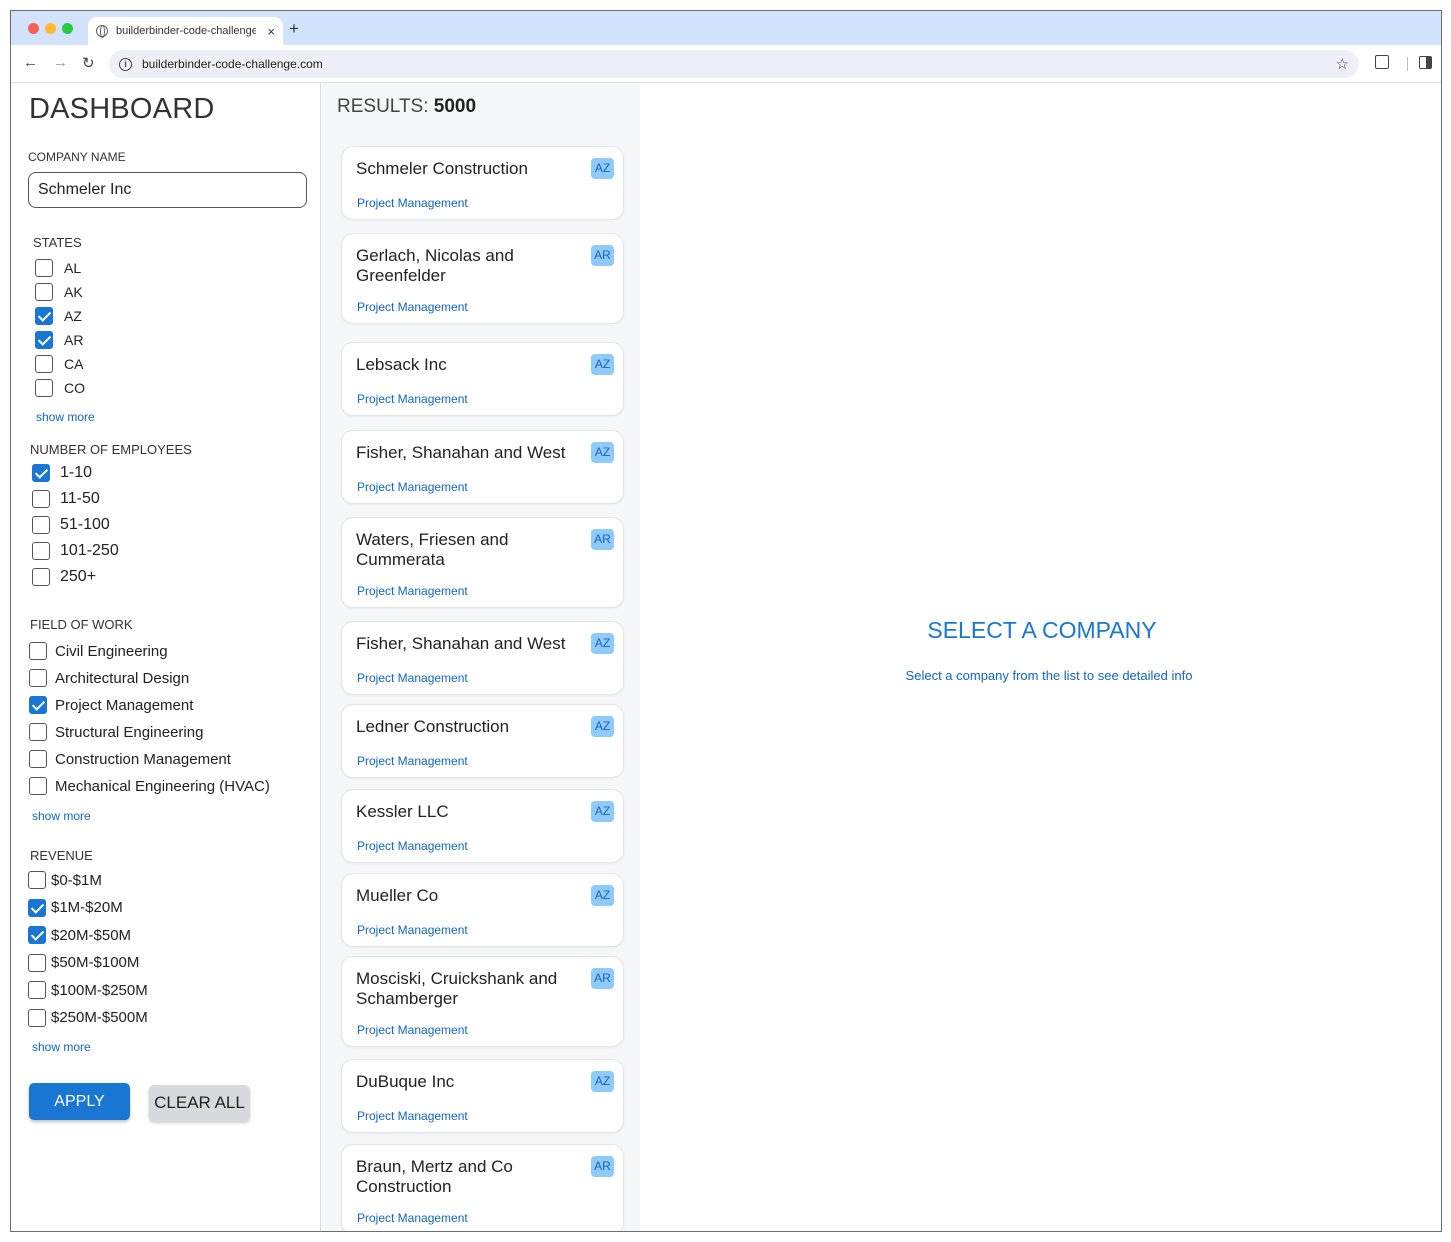 Image resolution: width=1451 pixels, height=1242 pixels. Describe the element at coordinates (482, 741) in the screenshot. I see `company-card: Ledner Construction Project Management AZ` at that location.